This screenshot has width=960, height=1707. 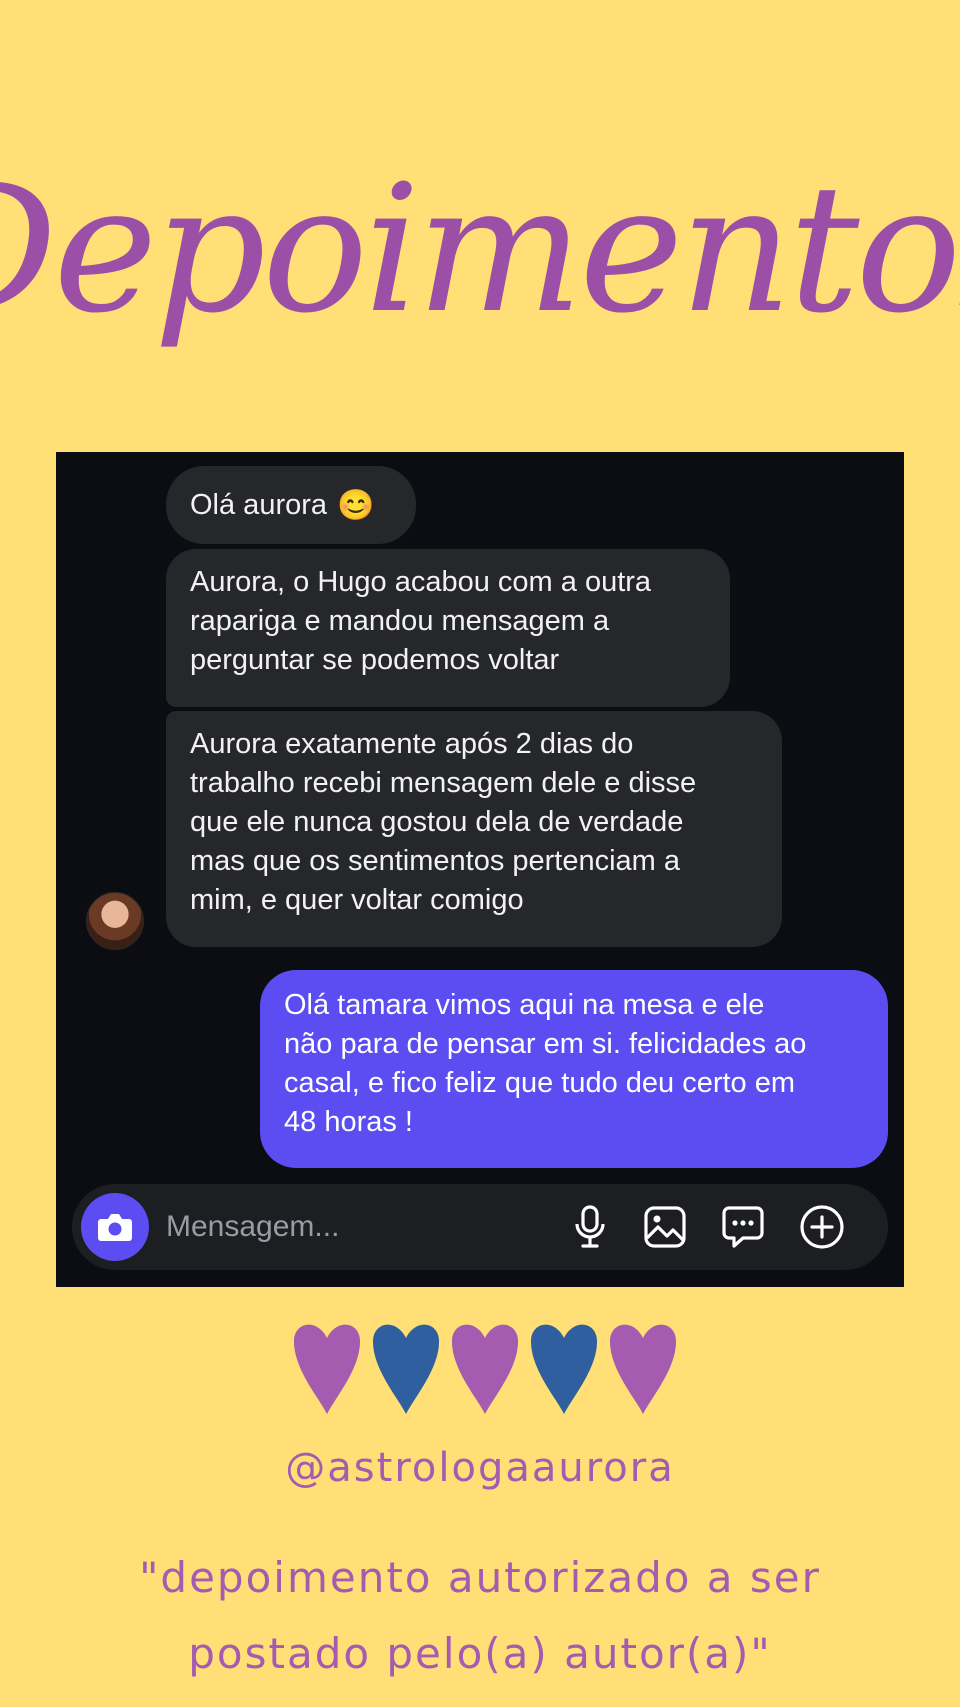 I want to click on message-bubble-1: Olá aurora 😊, so click(x=291, y=505).